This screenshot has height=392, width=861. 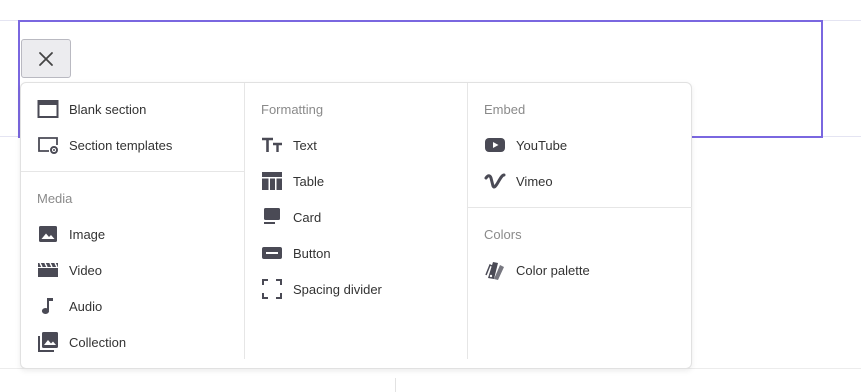 I want to click on menu-item-youtube: YouTube, so click(x=525, y=145).